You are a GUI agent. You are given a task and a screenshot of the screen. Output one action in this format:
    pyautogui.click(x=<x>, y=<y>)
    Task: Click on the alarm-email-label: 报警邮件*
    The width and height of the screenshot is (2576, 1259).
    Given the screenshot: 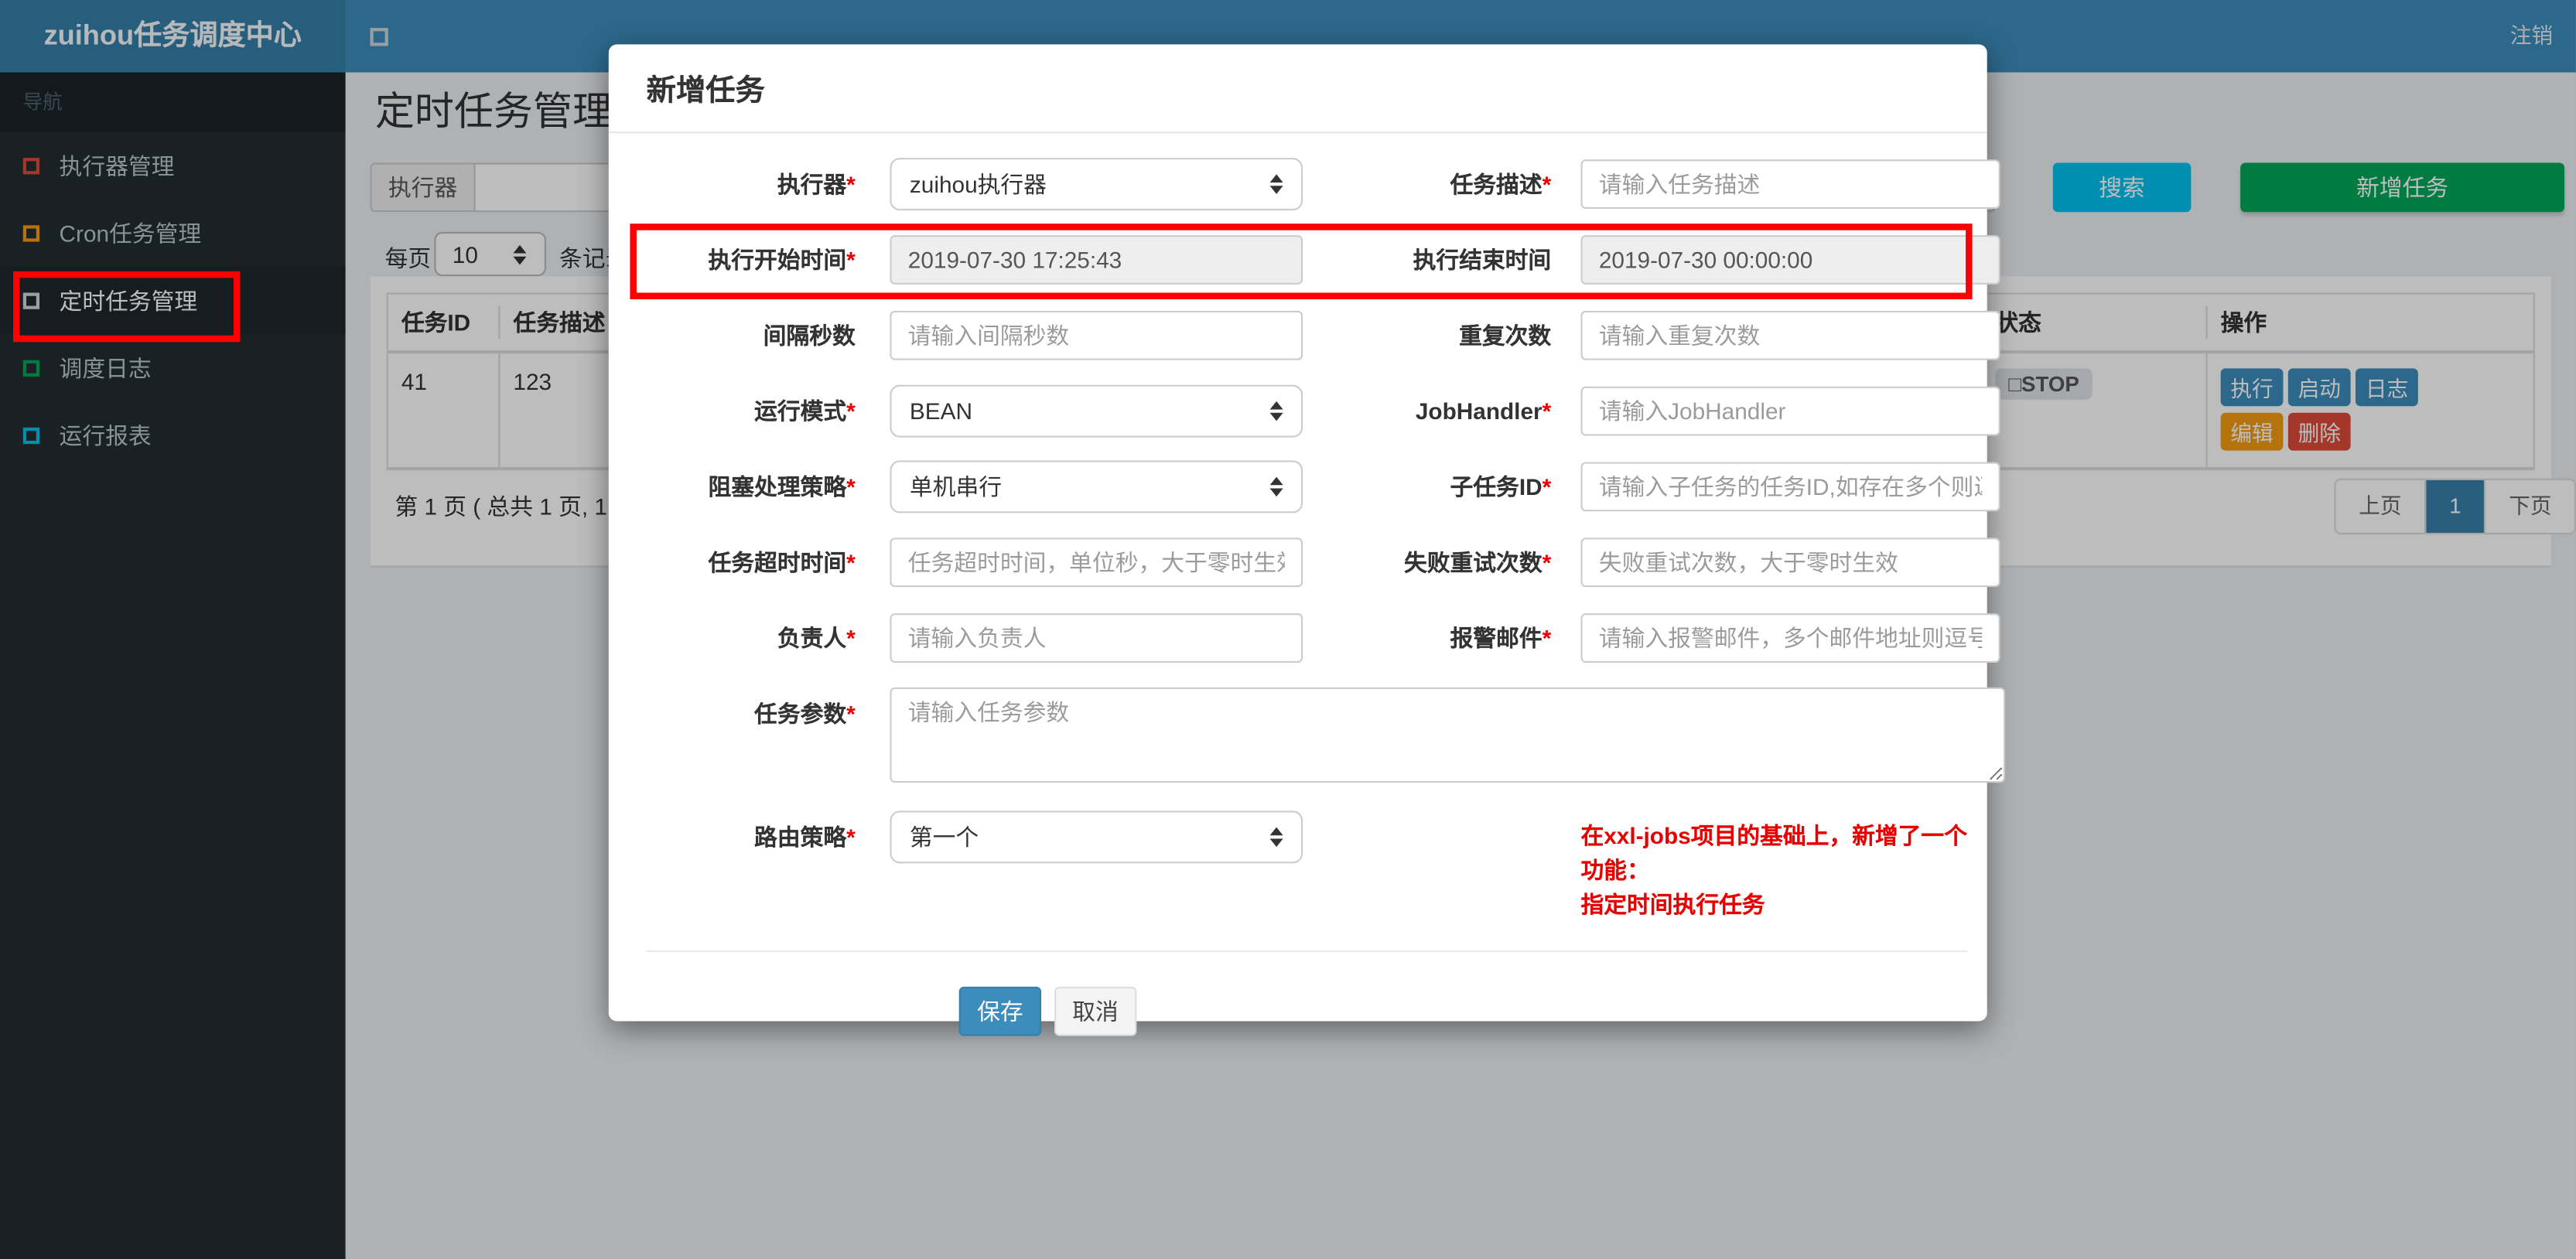 What is the action you would take?
    pyautogui.click(x=1501, y=638)
    